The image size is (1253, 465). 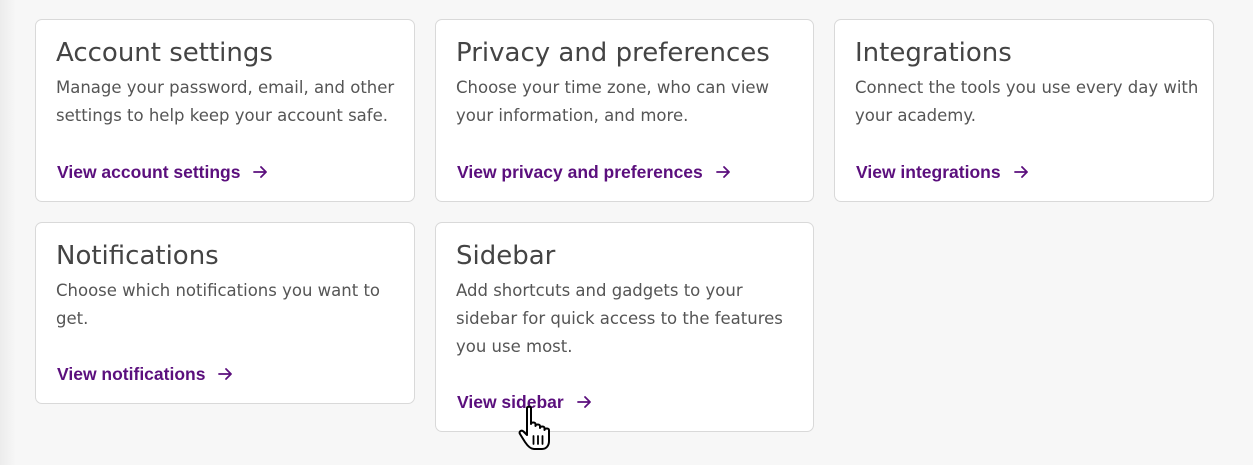 I want to click on card-title: Notifications, so click(x=137, y=256).